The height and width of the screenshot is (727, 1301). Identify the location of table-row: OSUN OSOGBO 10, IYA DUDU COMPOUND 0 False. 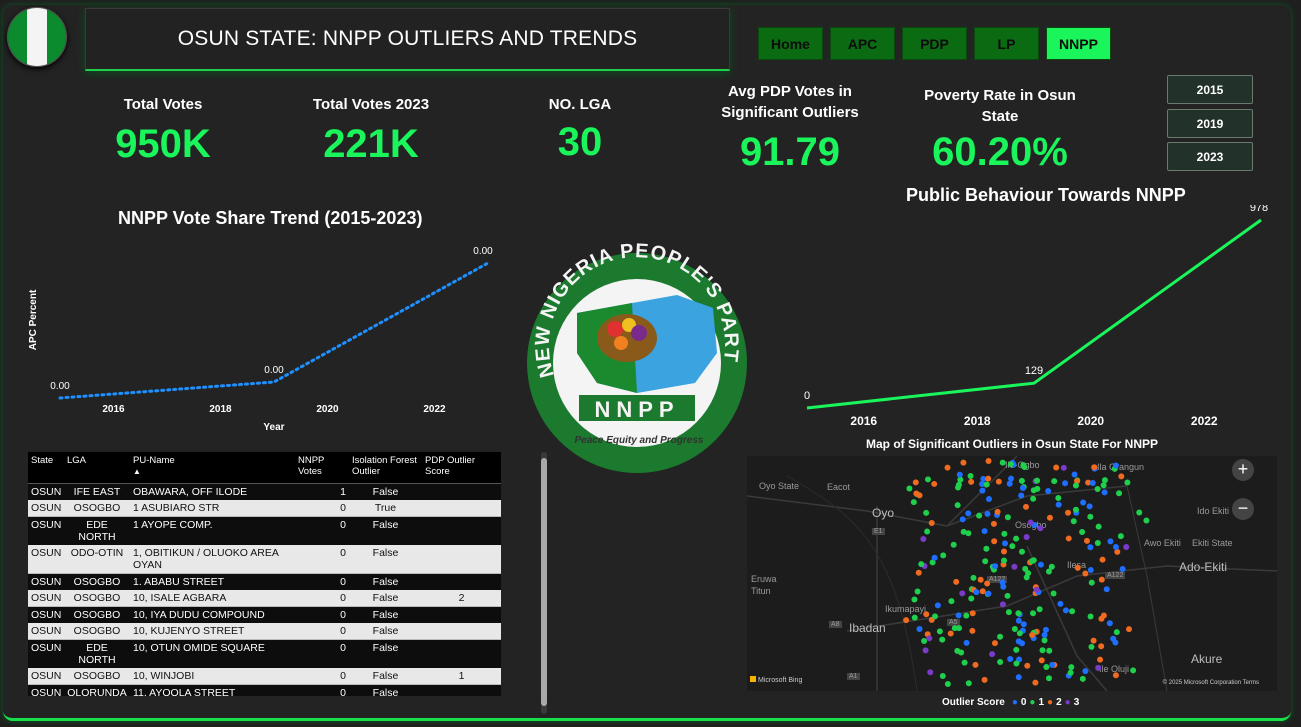
(264, 615).